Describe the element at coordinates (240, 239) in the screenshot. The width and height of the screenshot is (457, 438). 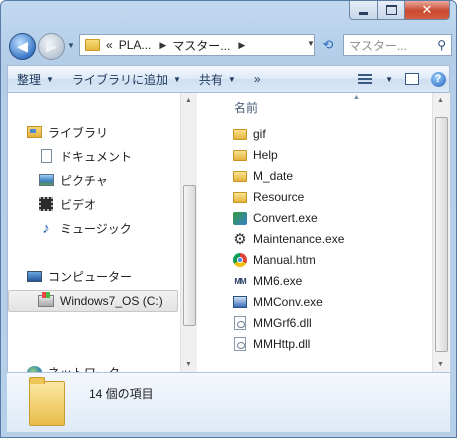
I see `gear-icon: ⚙` at that location.